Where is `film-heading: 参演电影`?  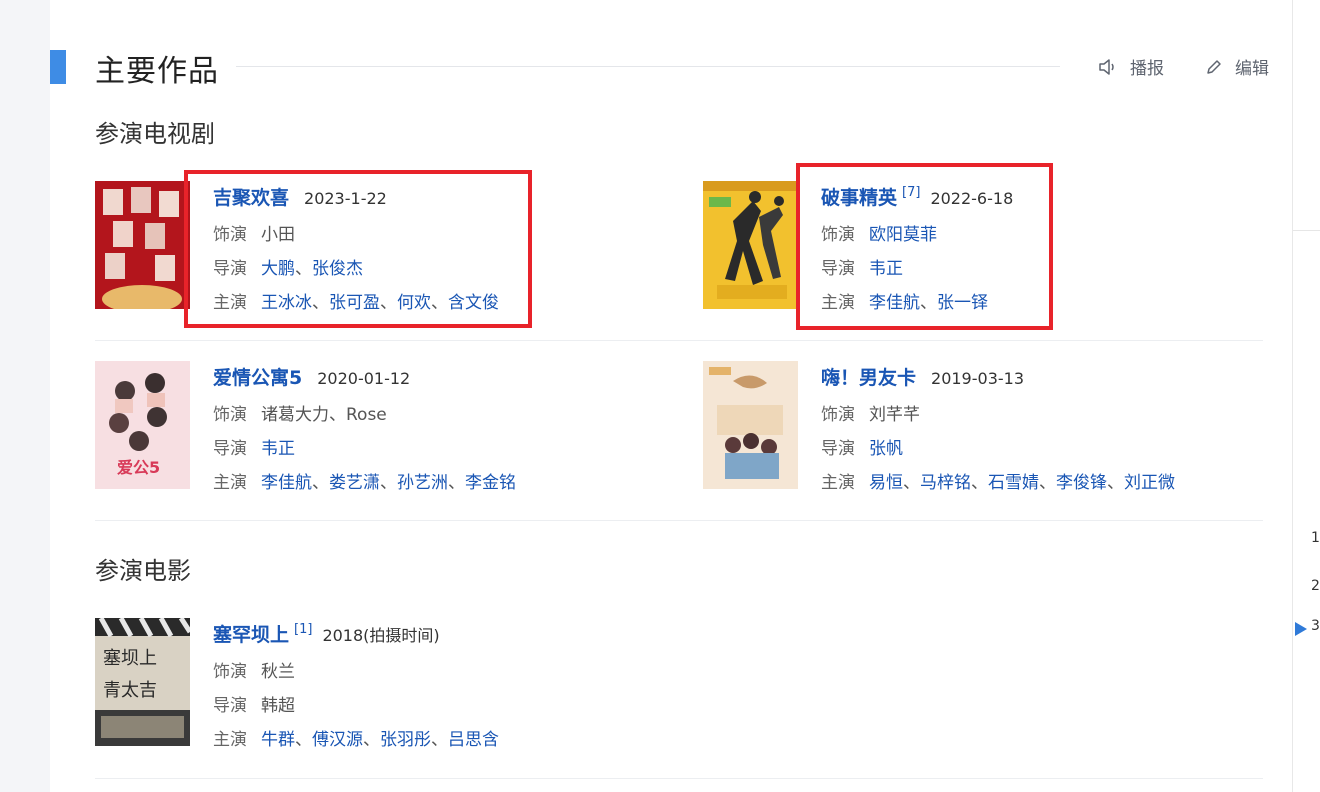
film-heading: 参演电影 is located at coordinates (143, 571).